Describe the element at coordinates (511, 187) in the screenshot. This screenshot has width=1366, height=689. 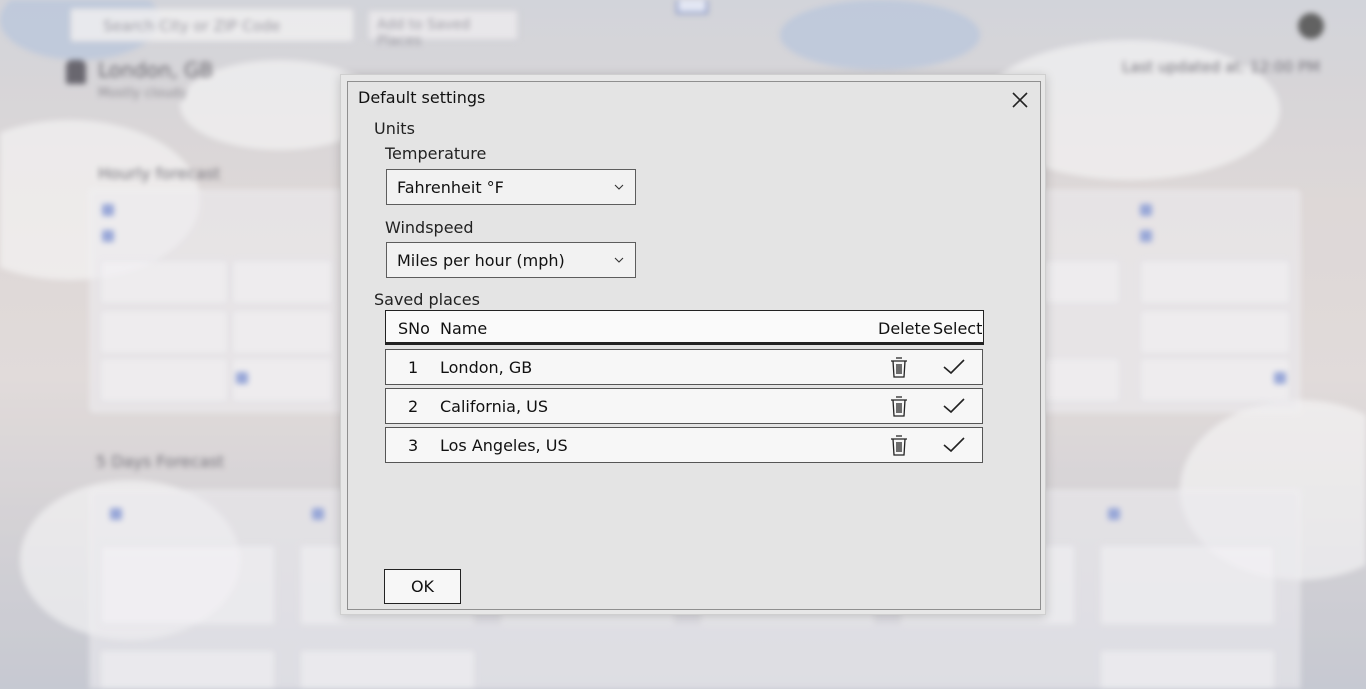
I see `temperature-dropdown: Fahrenheit °F` at that location.